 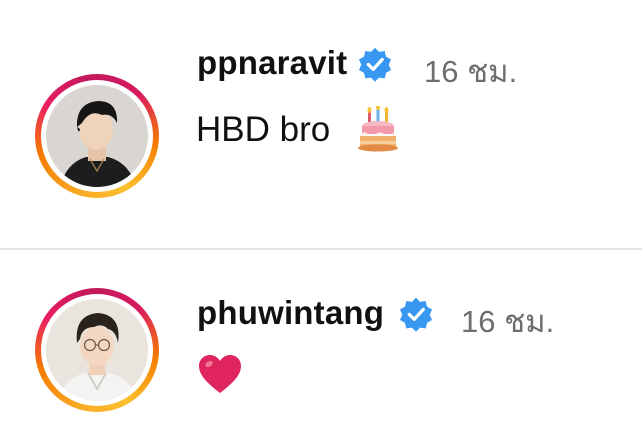 What do you see at coordinates (290, 313) in the screenshot?
I see `username: phuwintang` at bounding box center [290, 313].